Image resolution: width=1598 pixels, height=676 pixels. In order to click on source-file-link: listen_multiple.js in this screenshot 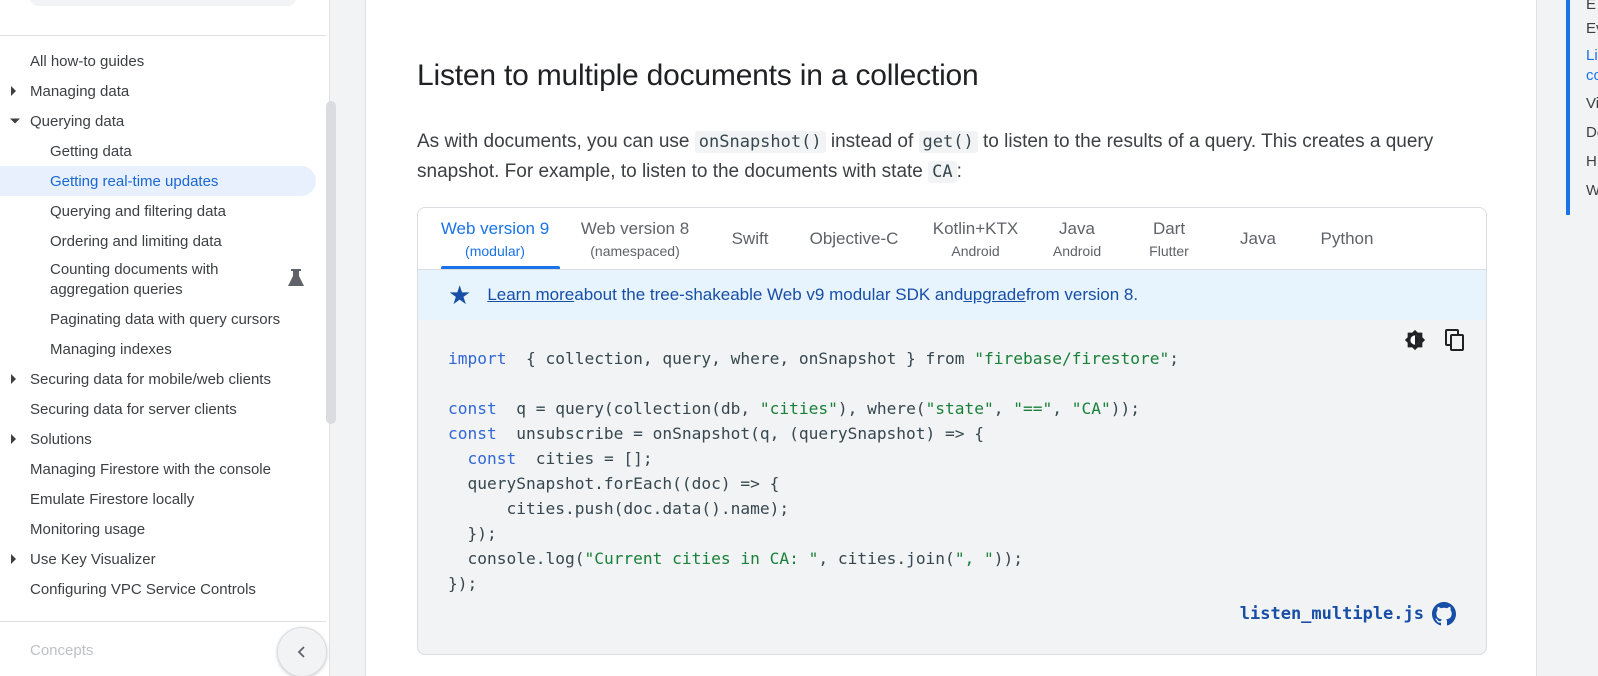, I will do `click(1332, 614)`.